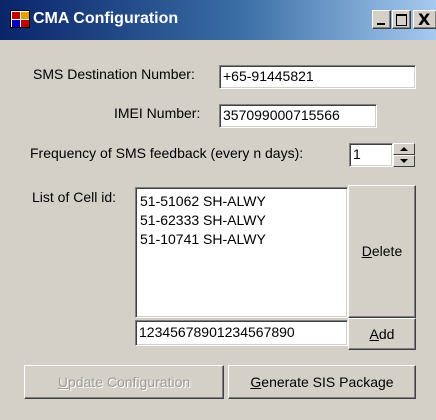 This screenshot has width=436, height=420. I want to click on list-item: 51-62333 SH-ALWY, so click(241, 220).